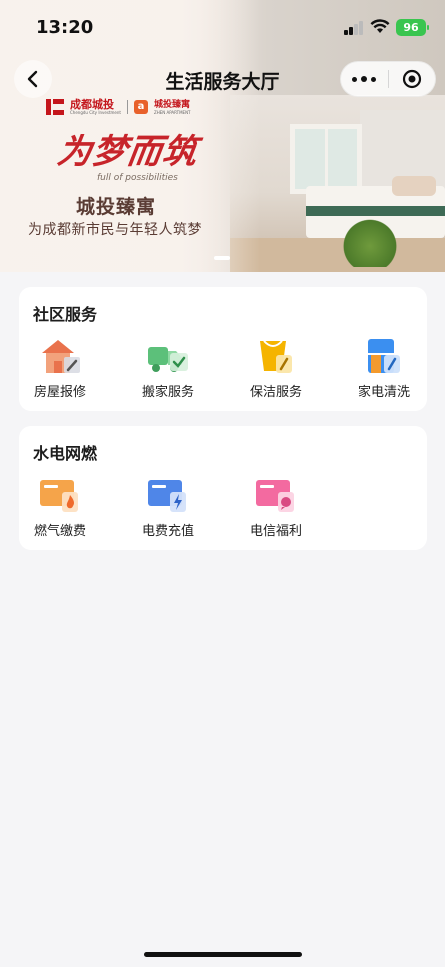 The width and height of the screenshot is (445, 967). Describe the element at coordinates (223, 954) in the screenshot. I see `home-indicator` at that location.